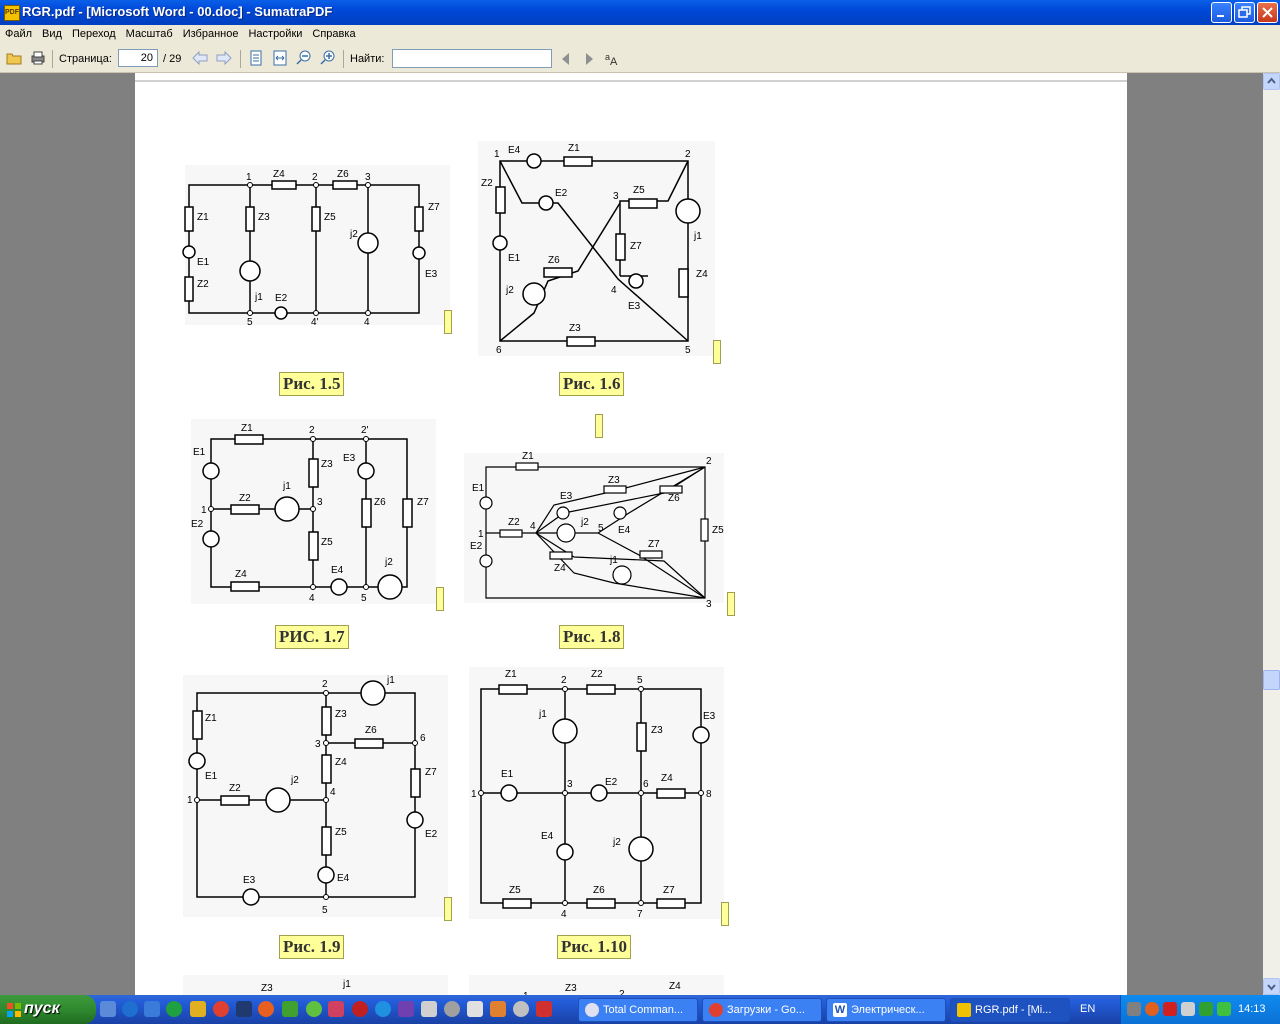  What do you see at coordinates (1271, 534) in the screenshot?
I see `vertical-scrollbar` at bounding box center [1271, 534].